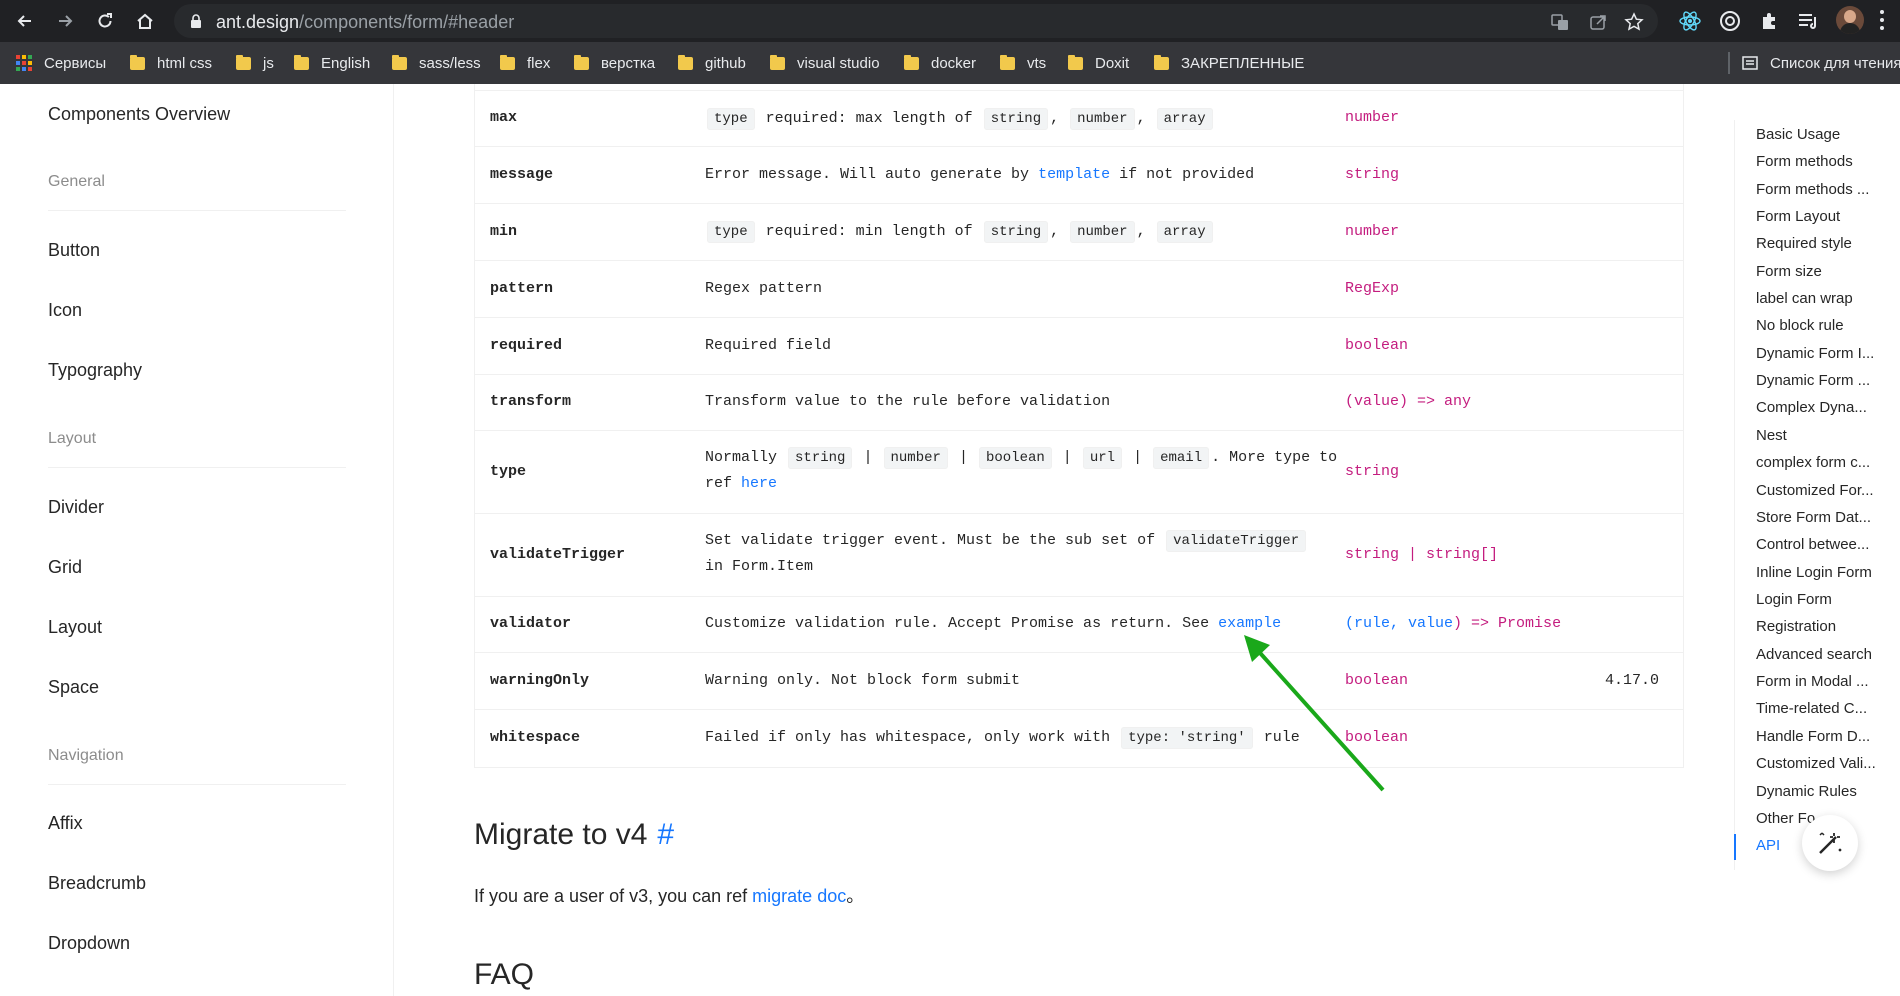 This screenshot has width=1900, height=996. Describe the element at coordinates (1816, 325) in the screenshot. I see `toc-item: No block rule` at that location.